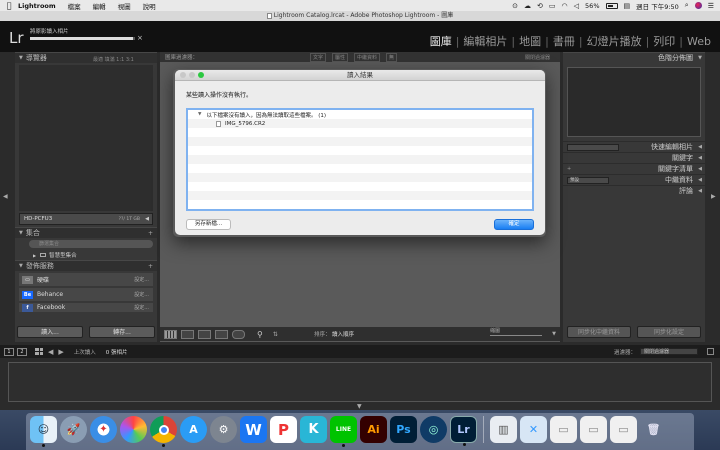 Image resolution: width=720 pixels, height=450 pixels. I want to click on list-item: ▼ 以下檔案沒有讀入，因為無法讀取這些檔案。 (1), so click(360, 114).